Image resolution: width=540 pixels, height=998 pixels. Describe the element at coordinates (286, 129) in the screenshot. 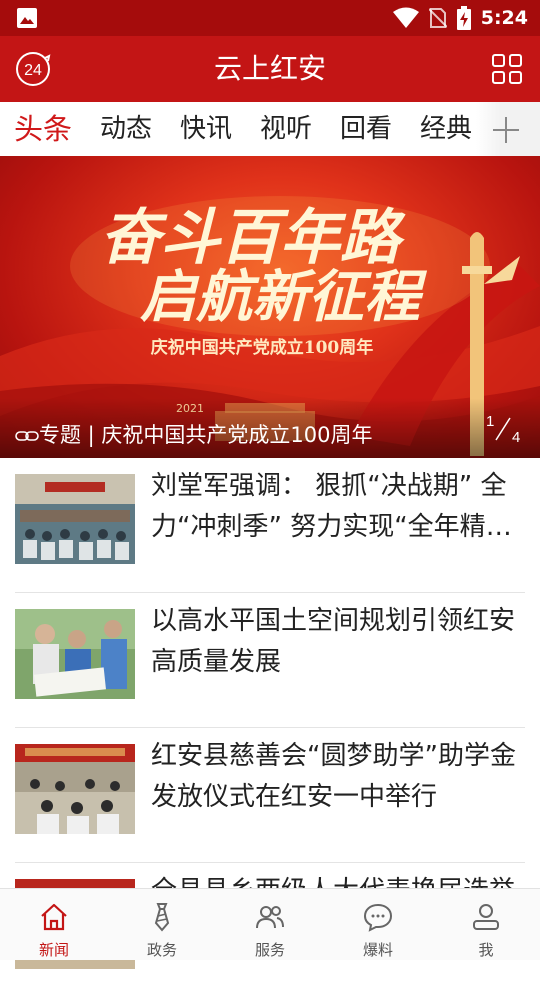

I see `tab-audio-video: 视听` at that location.